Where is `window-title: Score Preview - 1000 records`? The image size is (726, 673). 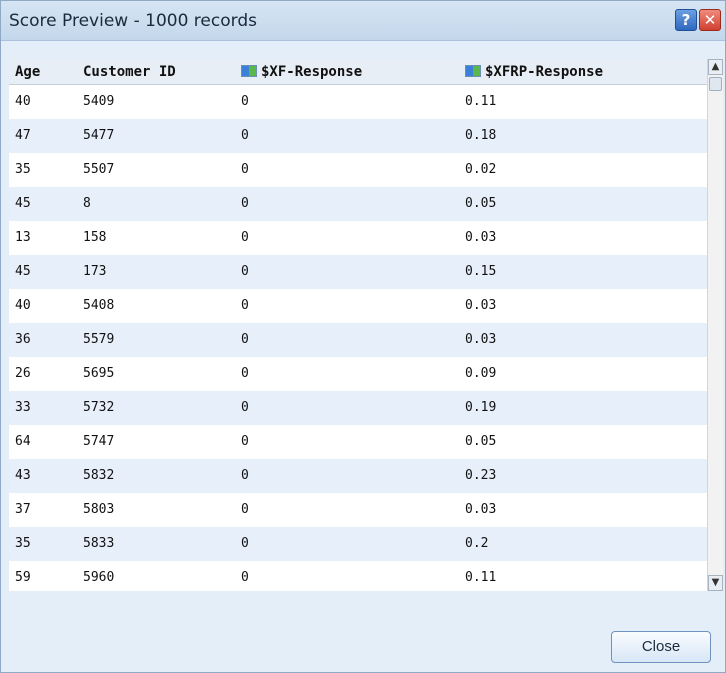
window-title: Score Preview - 1000 records is located at coordinates (133, 21).